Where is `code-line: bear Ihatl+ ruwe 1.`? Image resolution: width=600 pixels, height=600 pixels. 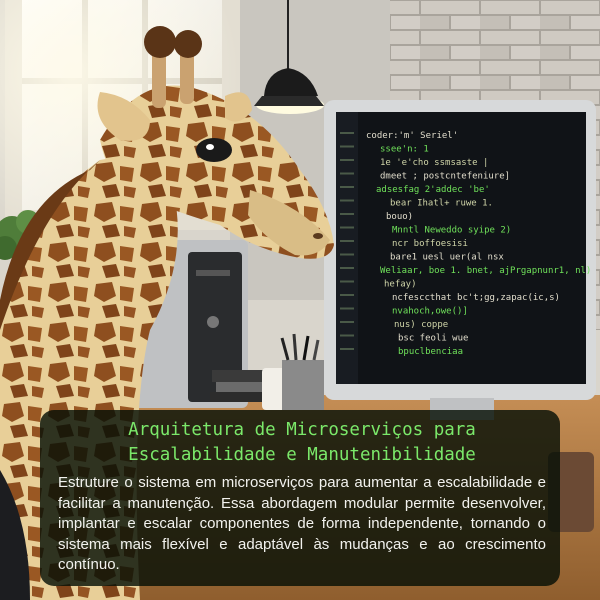 code-line: bear Ihatl+ ruwe 1. is located at coordinates (441, 204).